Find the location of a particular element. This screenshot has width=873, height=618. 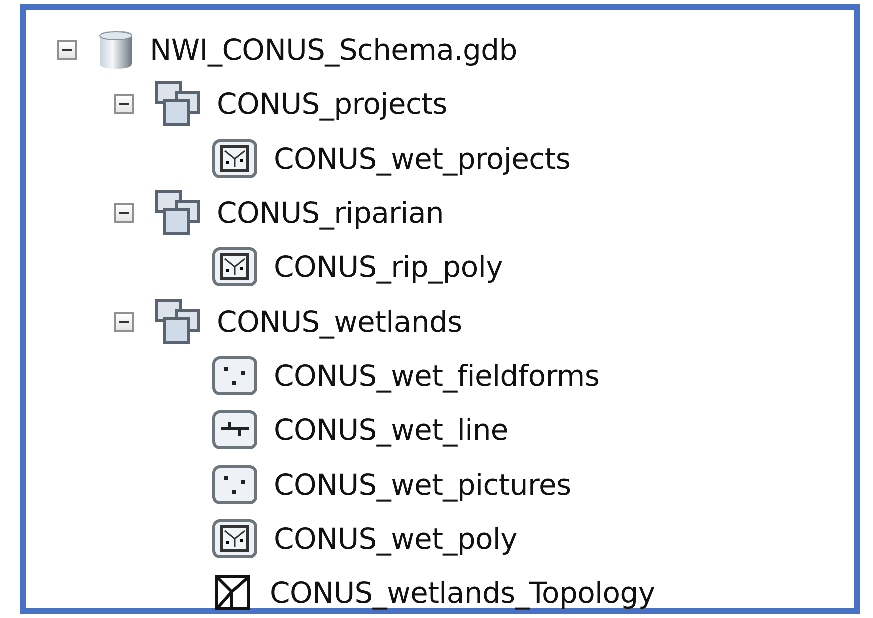

tree-item-label: CONUS_riparian is located at coordinates (330, 213).